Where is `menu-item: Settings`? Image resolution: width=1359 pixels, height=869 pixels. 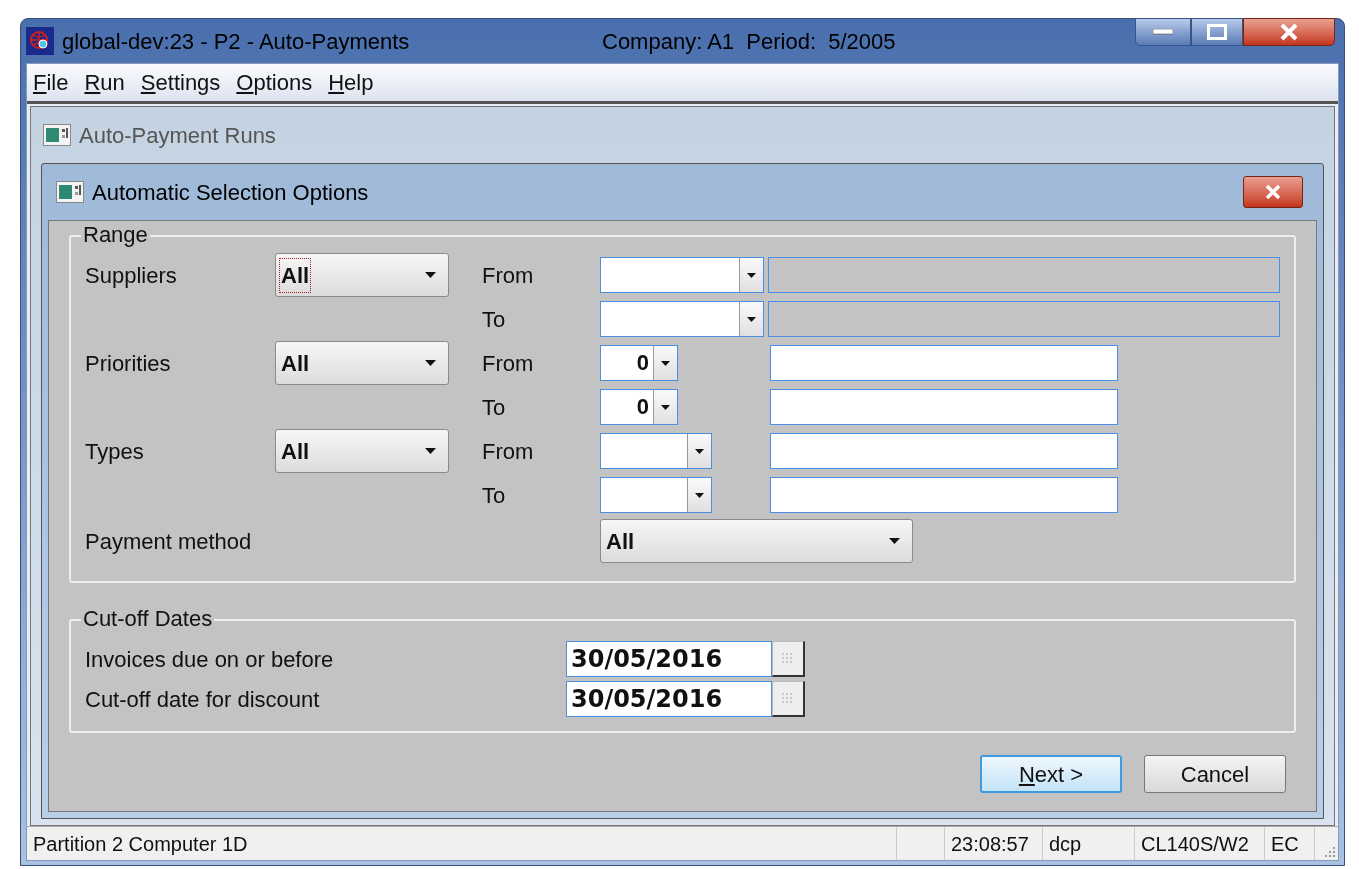 menu-item: Settings is located at coordinates (180, 82).